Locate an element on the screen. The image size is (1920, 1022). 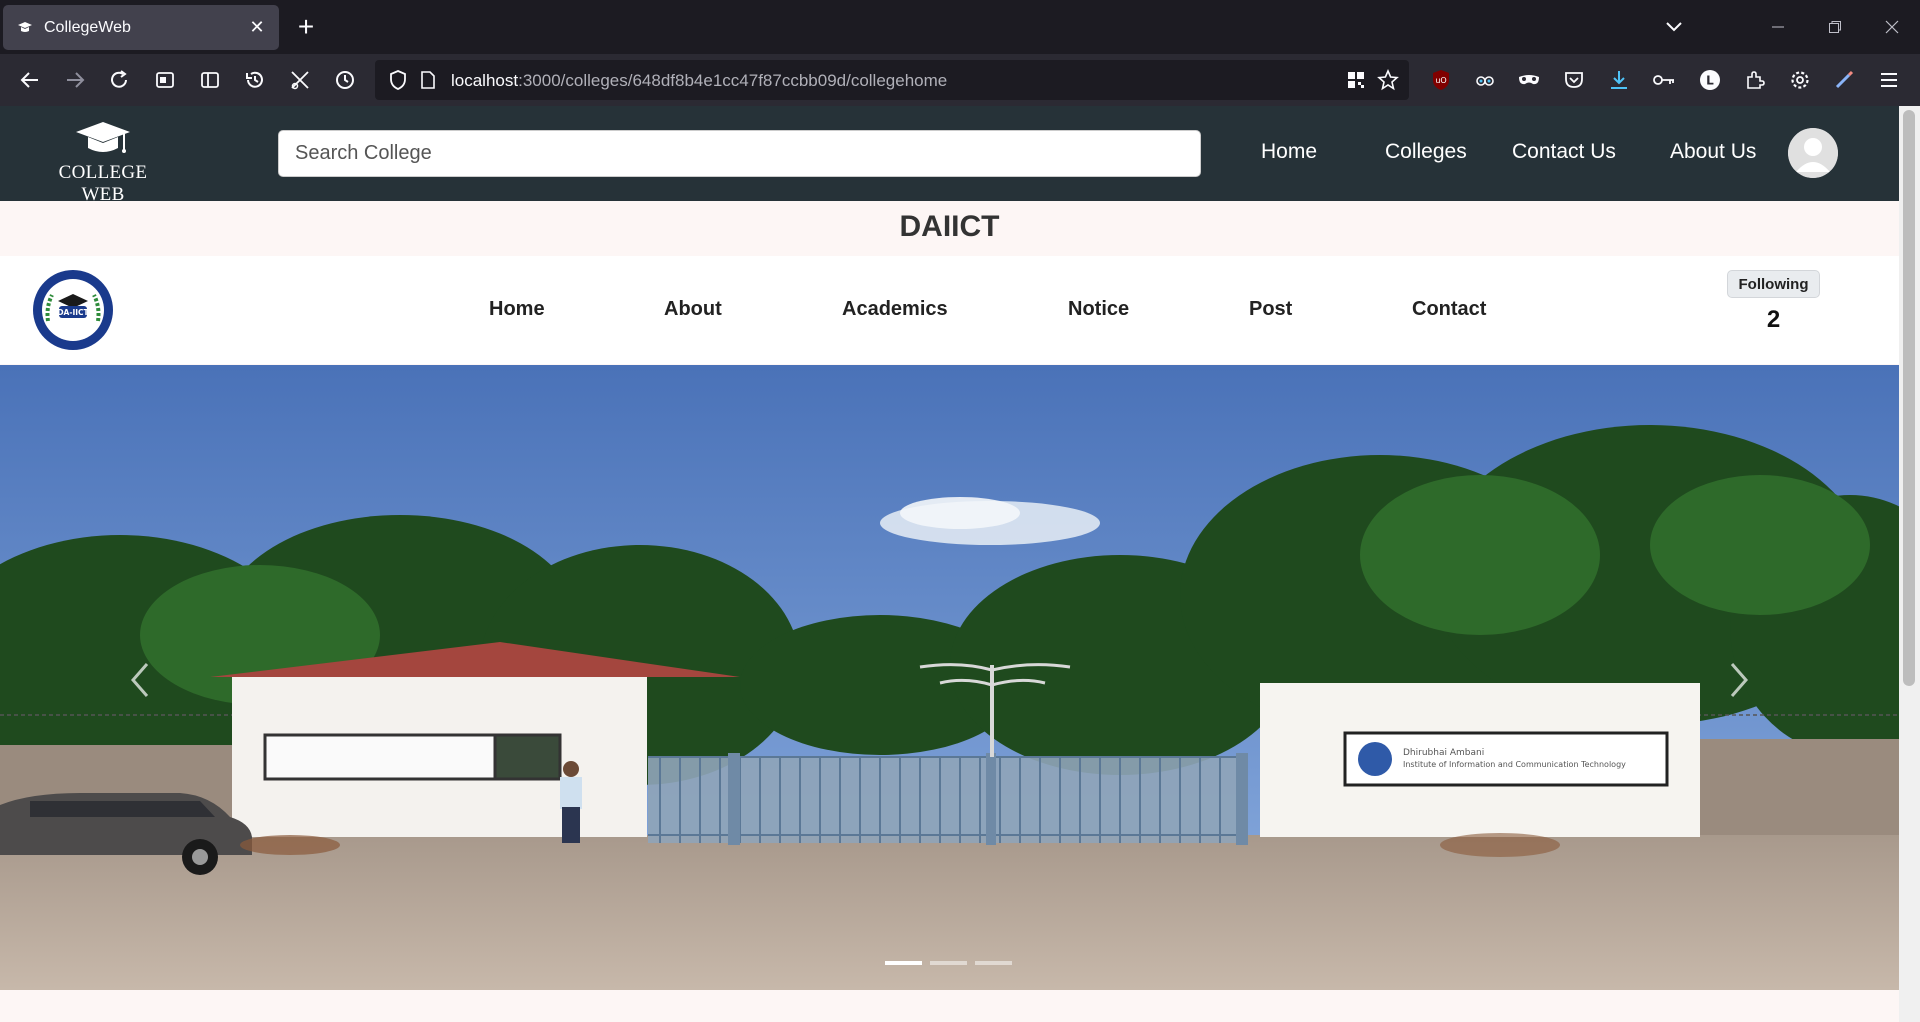
chevron-left-icon is located at coordinates (140, 680).